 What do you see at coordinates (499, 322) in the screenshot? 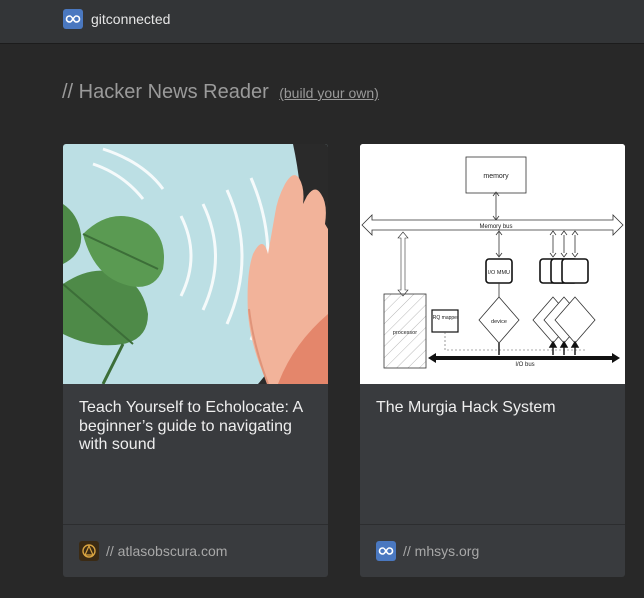
I see `diagram-device-label: device` at bounding box center [499, 322].